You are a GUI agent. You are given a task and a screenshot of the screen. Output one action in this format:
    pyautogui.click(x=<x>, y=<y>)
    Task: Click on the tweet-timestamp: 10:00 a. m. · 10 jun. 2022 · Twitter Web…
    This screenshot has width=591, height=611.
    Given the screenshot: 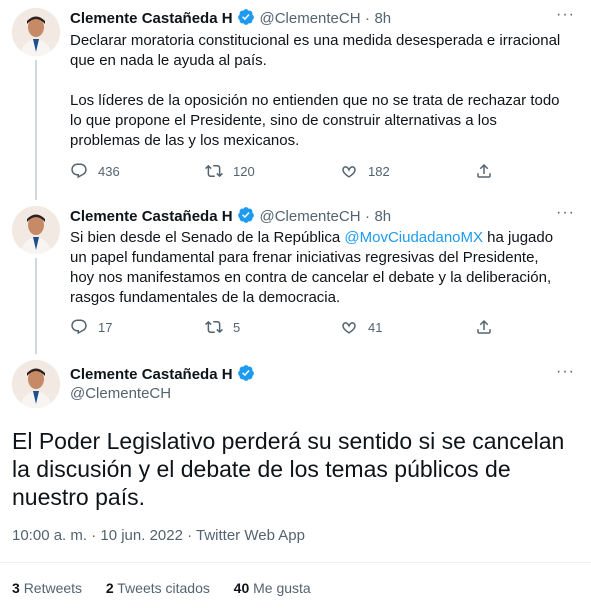 What is the action you would take?
    pyautogui.click(x=158, y=535)
    